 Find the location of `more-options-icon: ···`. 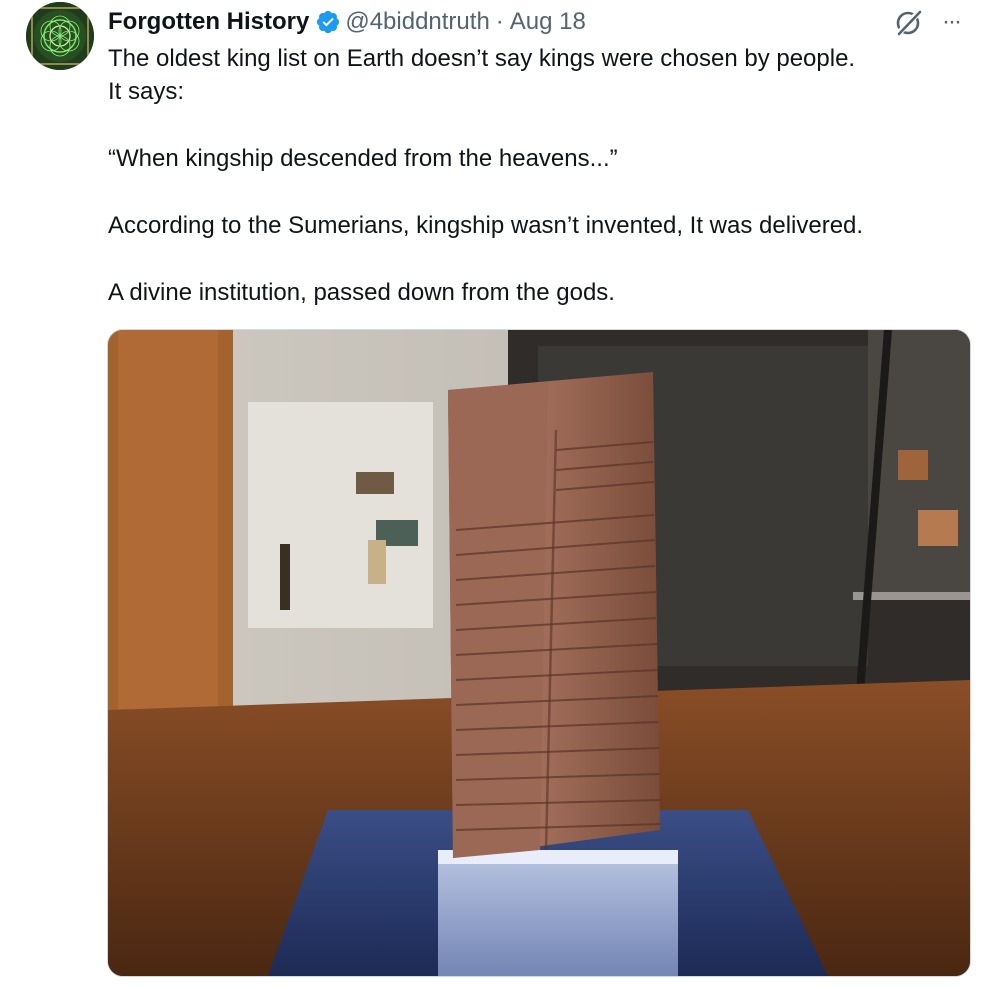

more-options-icon: ··· is located at coordinates (955, 22).